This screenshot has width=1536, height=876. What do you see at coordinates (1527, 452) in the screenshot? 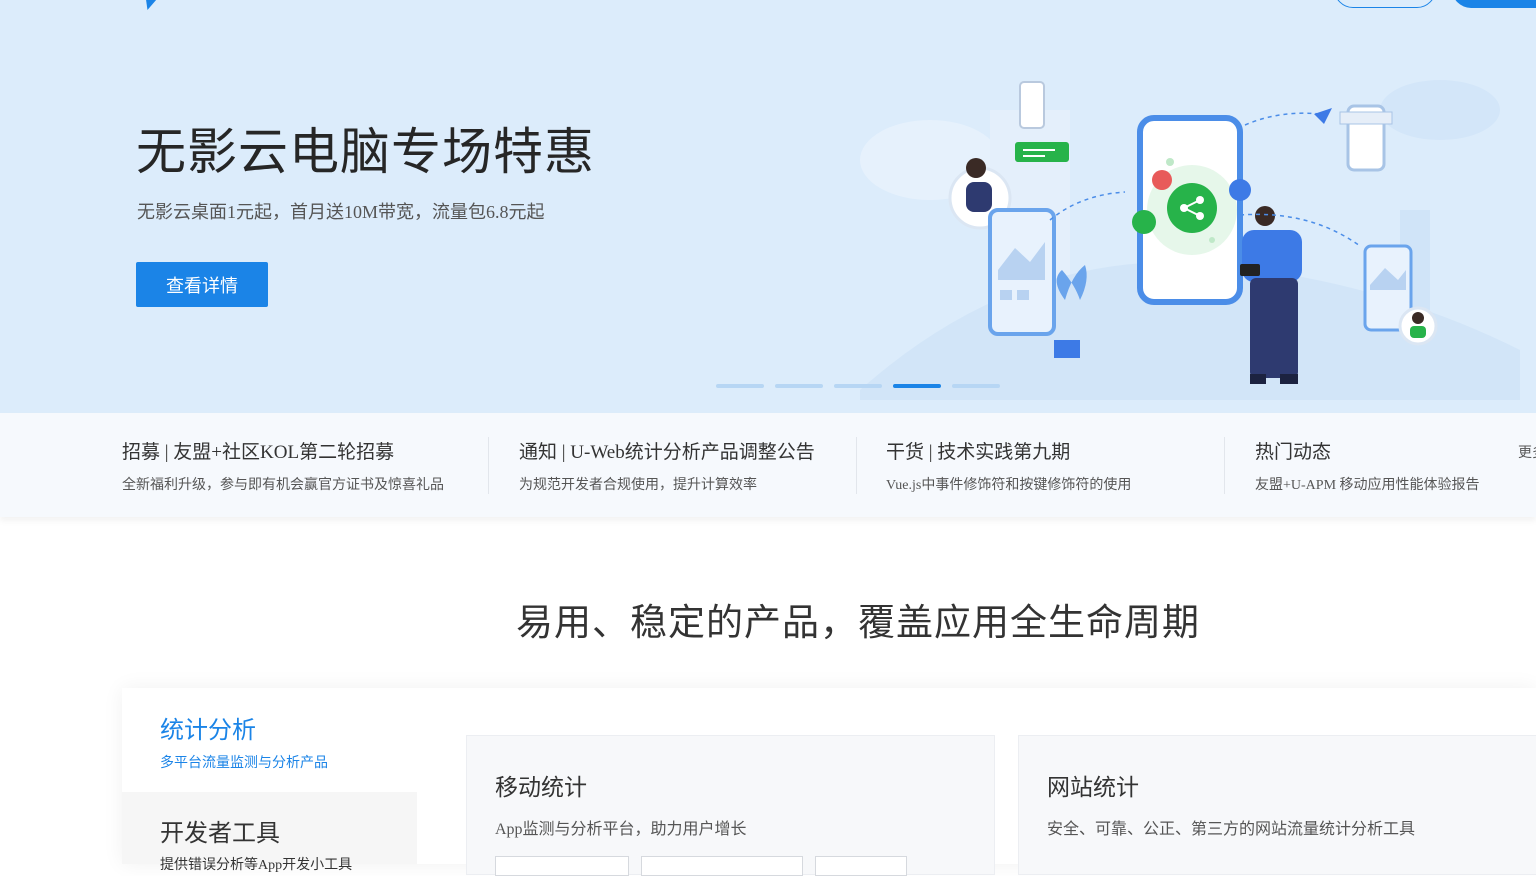
I see `more-link: 更多` at bounding box center [1527, 452].